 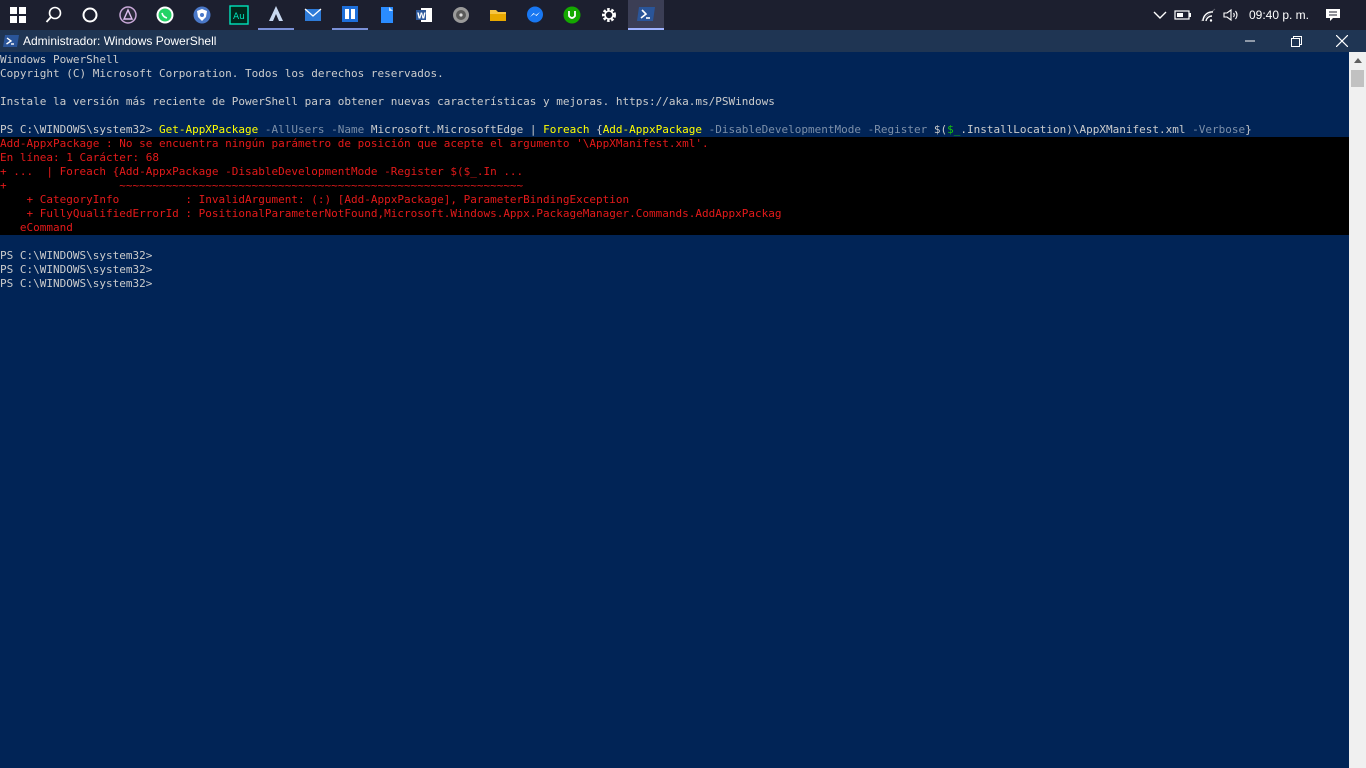 What do you see at coordinates (683, 41) in the screenshot?
I see `window-title-bar: Administrador: Windows PowerShell` at bounding box center [683, 41].